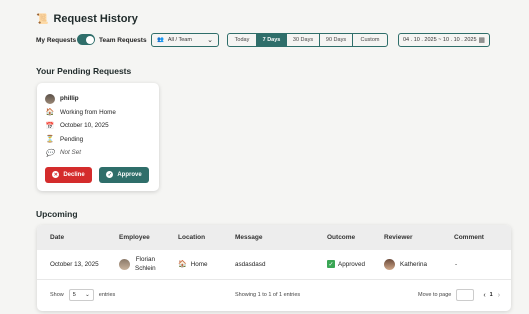  Describe the element at coordinates (95, 19) in the screenshot. I see `page-title-text: Request History` at that location.